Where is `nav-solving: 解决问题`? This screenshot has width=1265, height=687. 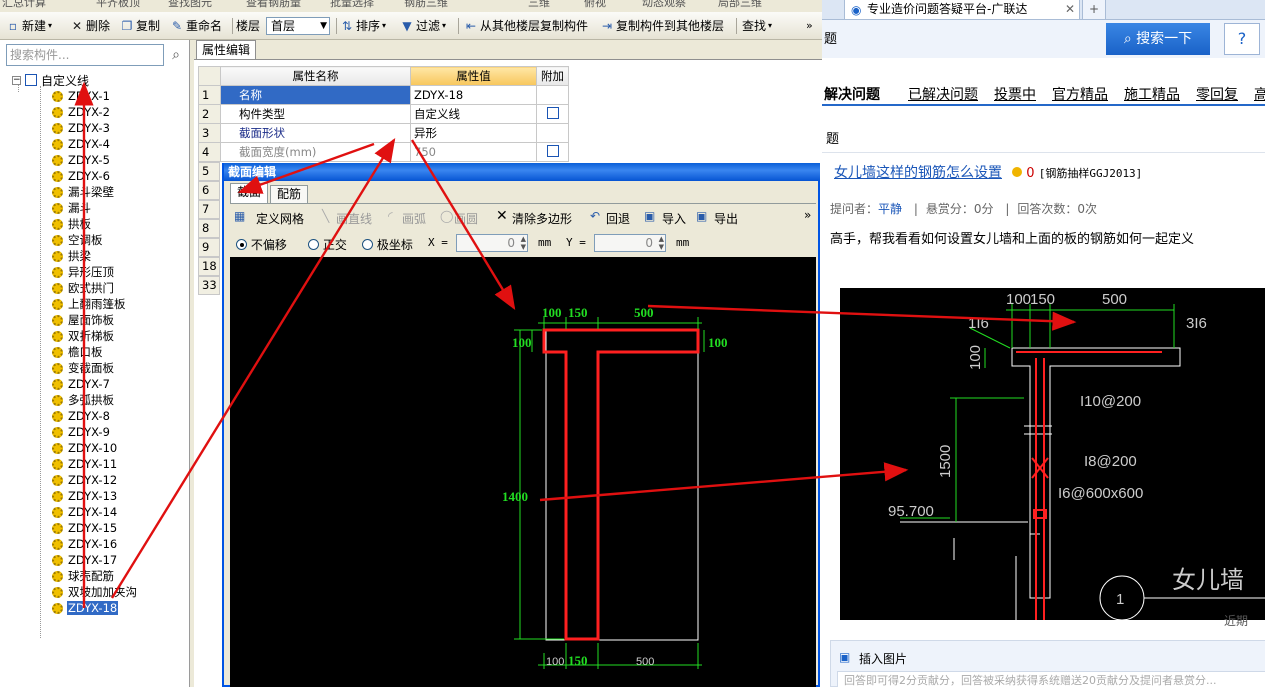
nav-solving: 解决问题 is located at coordinates (852, 94).